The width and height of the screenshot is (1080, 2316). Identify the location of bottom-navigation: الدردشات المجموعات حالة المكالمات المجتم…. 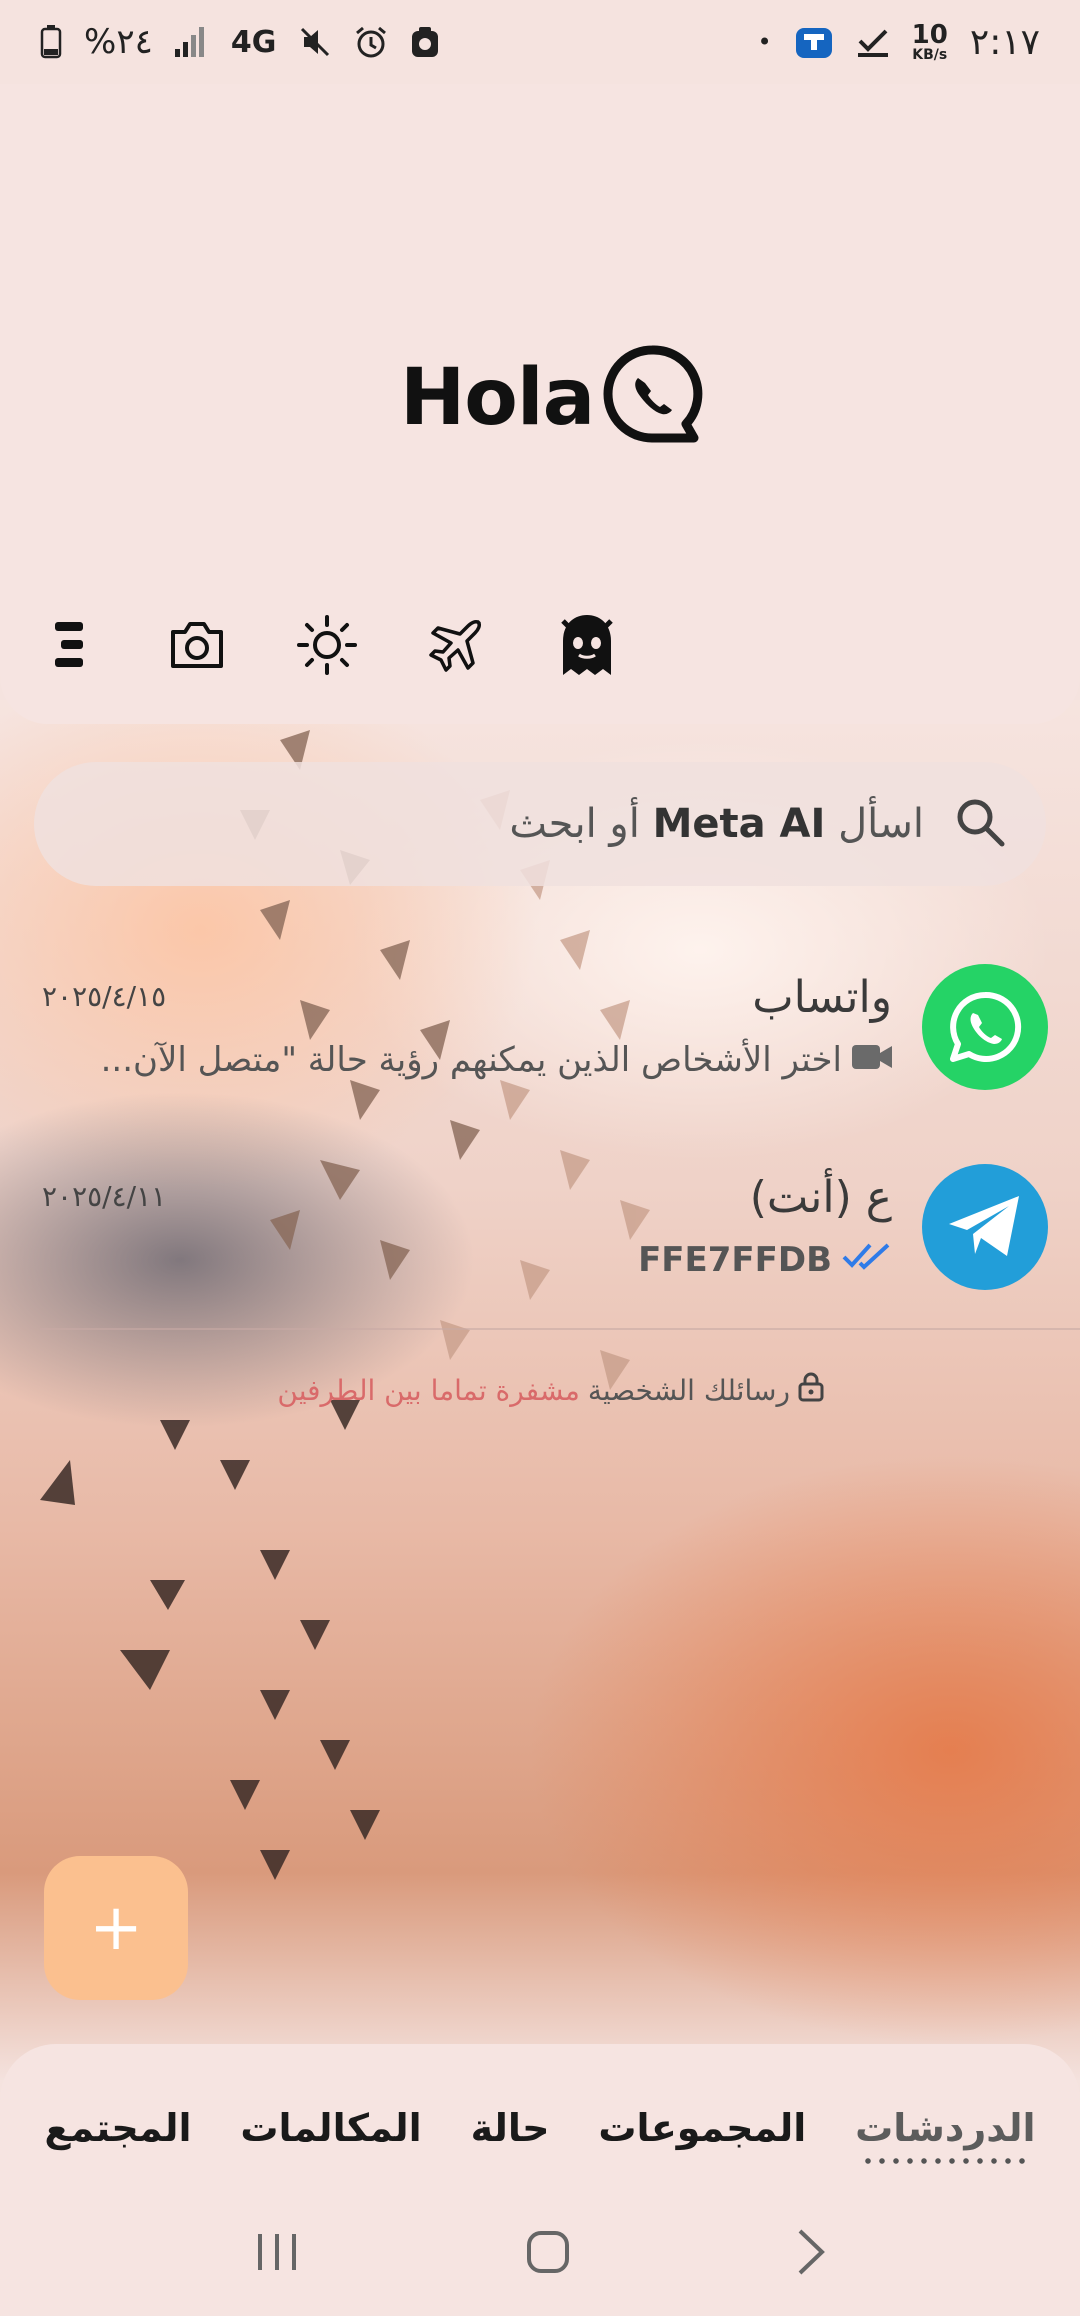
(540, 2180).